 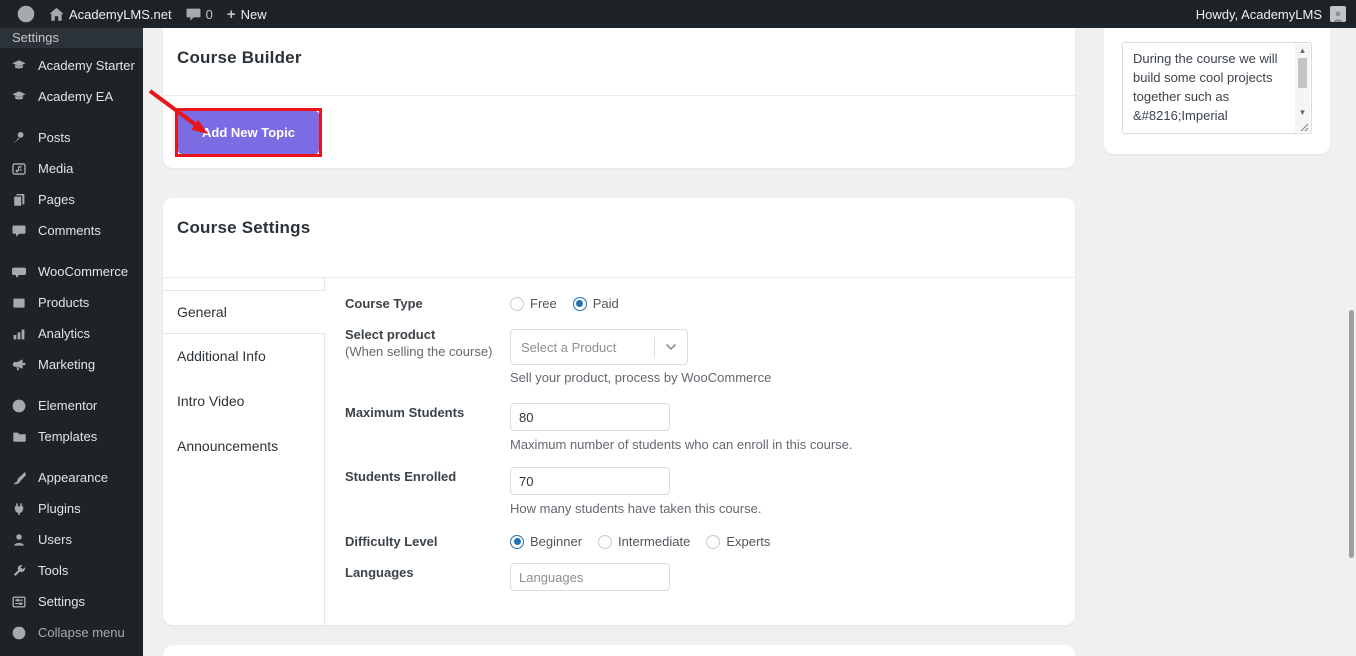 I want to click on maximum-students-input, so click(x=590, y=417).